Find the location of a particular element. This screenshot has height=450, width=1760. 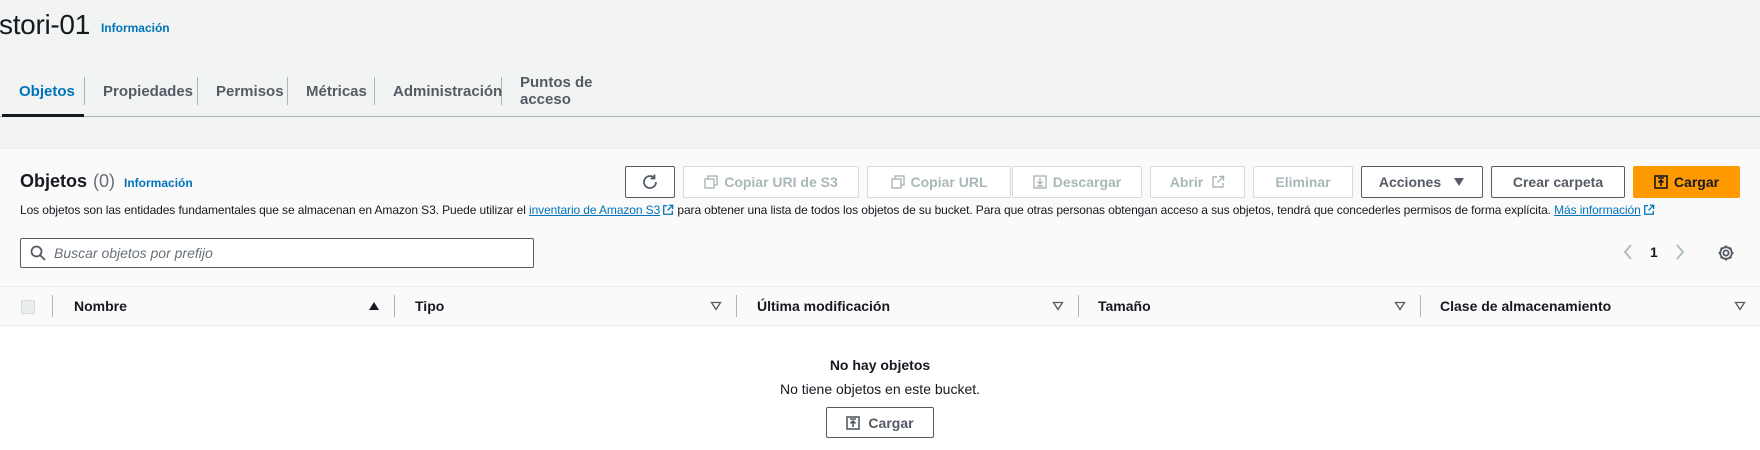

delete-label: Eliminar is located at coordinates (1303, 182).